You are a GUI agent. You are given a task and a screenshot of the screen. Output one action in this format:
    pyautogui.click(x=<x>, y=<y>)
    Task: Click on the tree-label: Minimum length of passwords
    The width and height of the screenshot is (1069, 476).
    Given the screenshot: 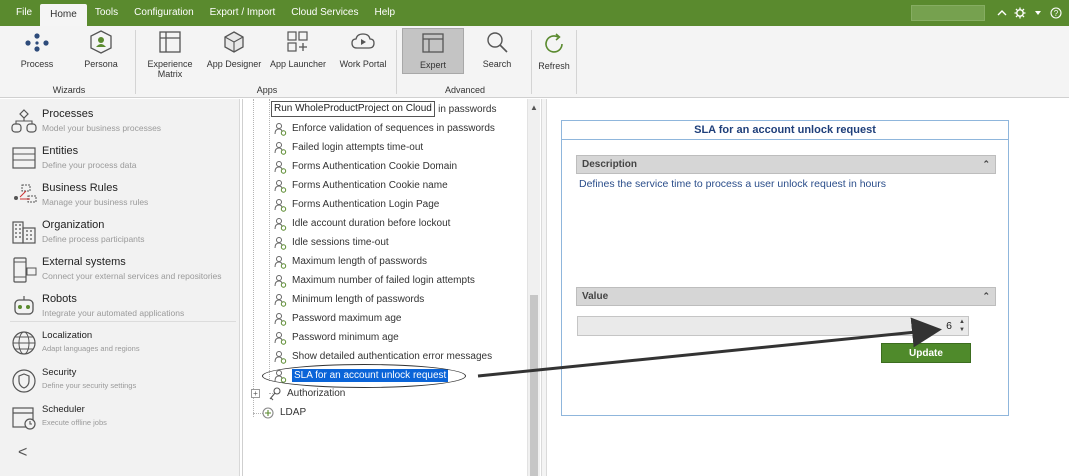 What is the action you would take?
    pyautogui.click(x=358, y=299)
    